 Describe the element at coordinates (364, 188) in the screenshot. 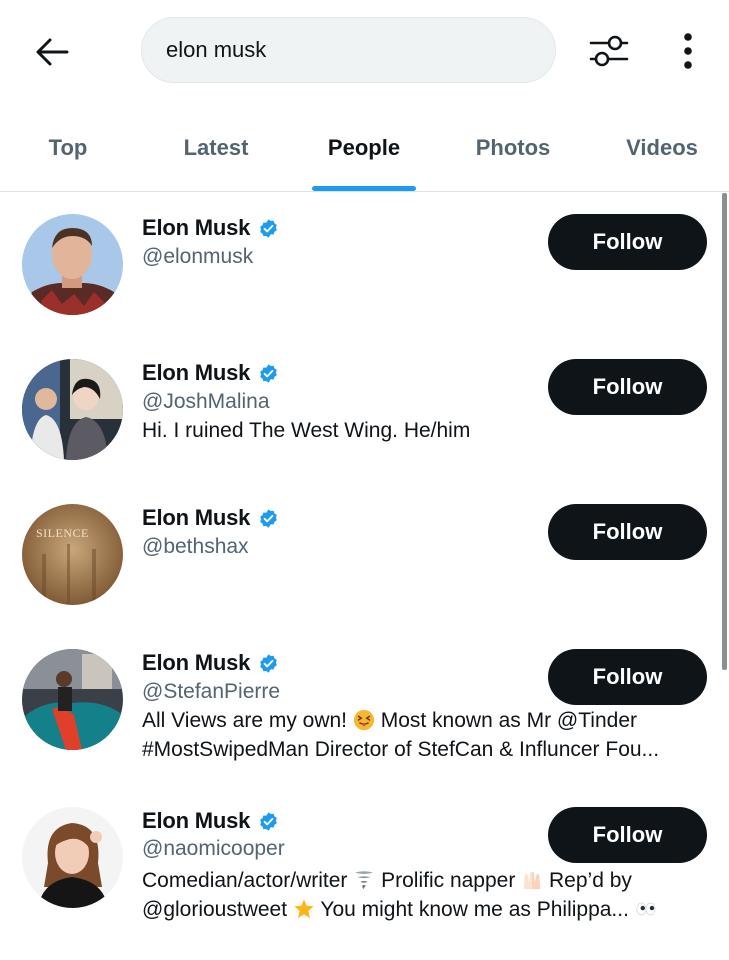

I see `active-tab-indicator` at that location.